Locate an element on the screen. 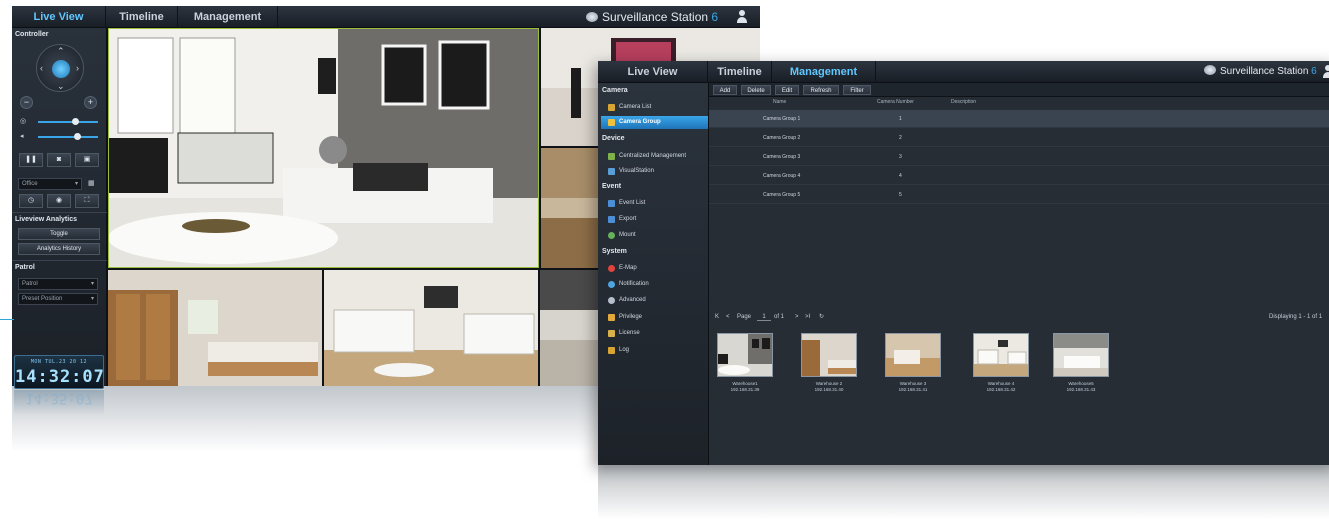  clock-widget: MON TUL.23 20 12 14:32:07 is located at coordinates (59, 372).